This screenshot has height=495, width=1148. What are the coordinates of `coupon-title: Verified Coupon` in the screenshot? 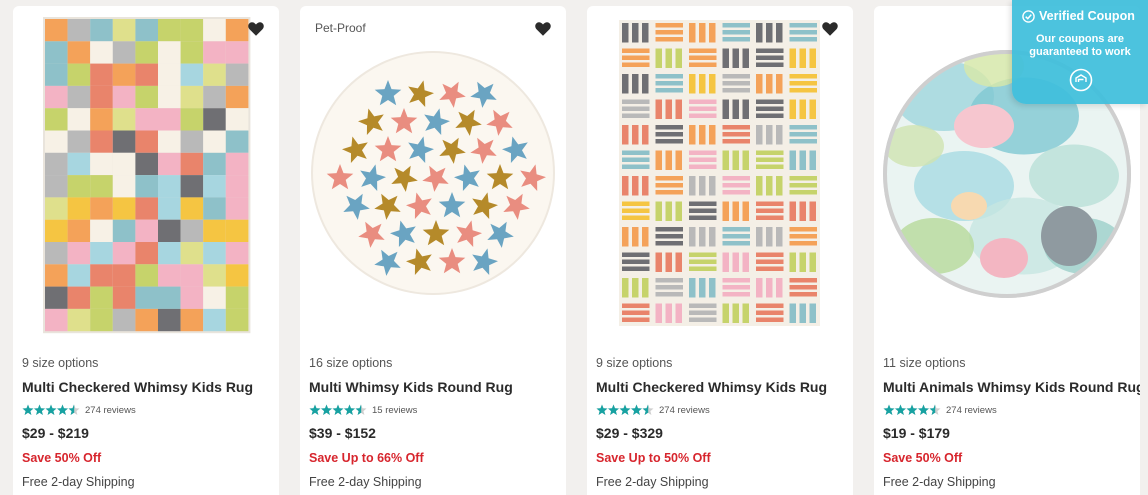 It's located at (1087, 16).